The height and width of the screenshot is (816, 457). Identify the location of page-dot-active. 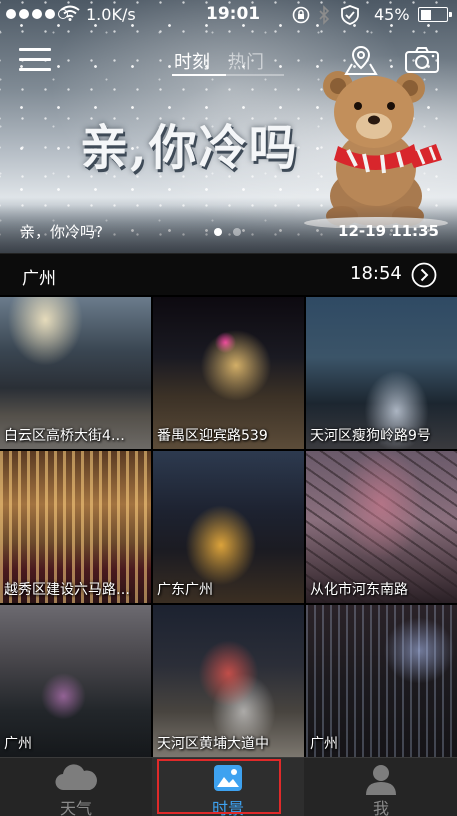
(218, 232).